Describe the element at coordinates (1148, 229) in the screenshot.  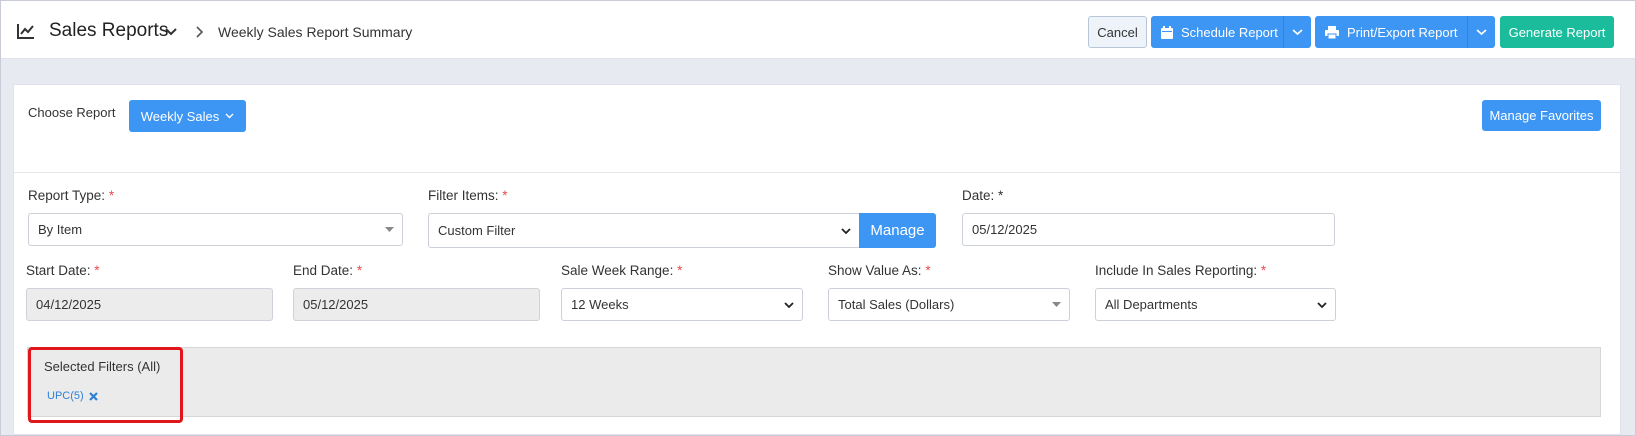
I see `date-input: 05/12/2025` at that location.